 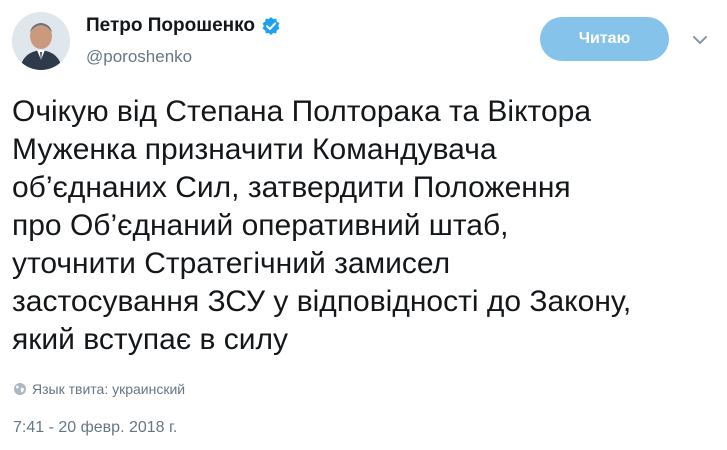 What do you see at coordinates (170, 26) in the screenshot?
I see `display-name: Петро Порошенко` at bounding box center [170, 26].